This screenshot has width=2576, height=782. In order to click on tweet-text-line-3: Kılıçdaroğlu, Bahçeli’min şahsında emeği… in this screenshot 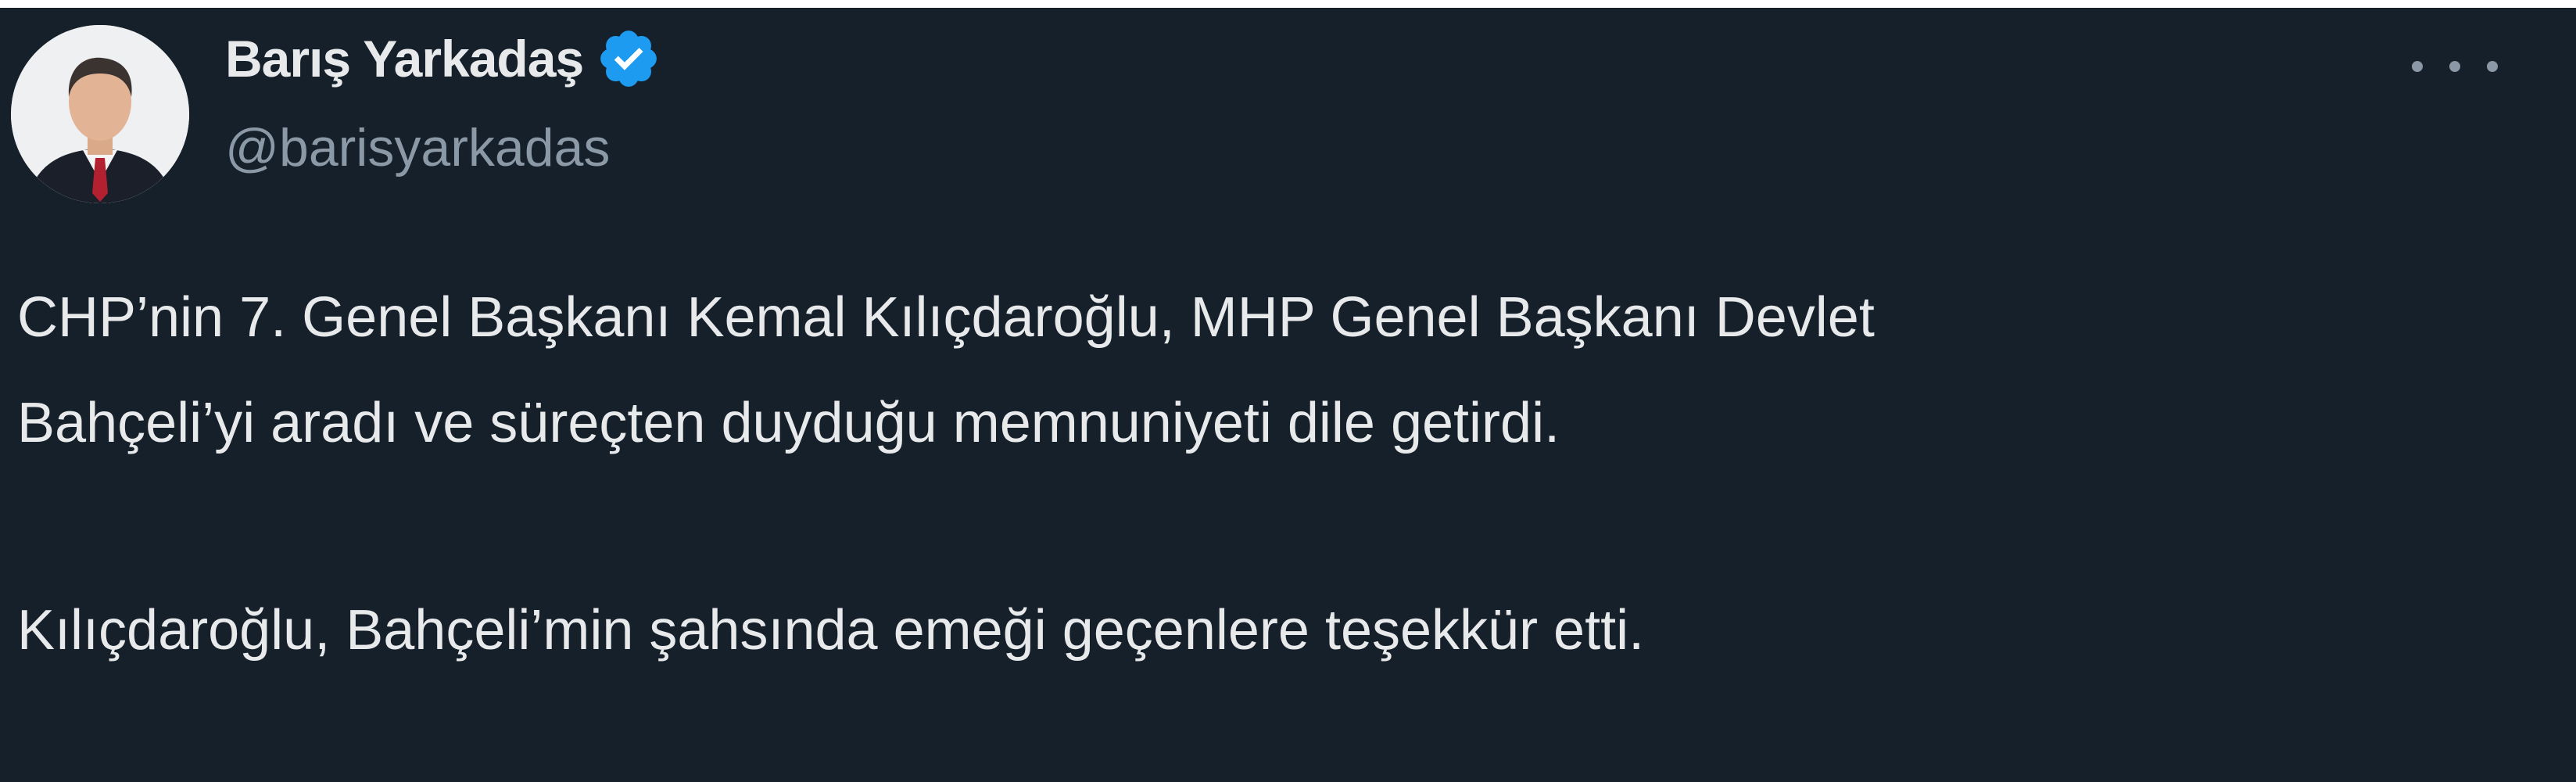, I will do `click(831, 630)`.